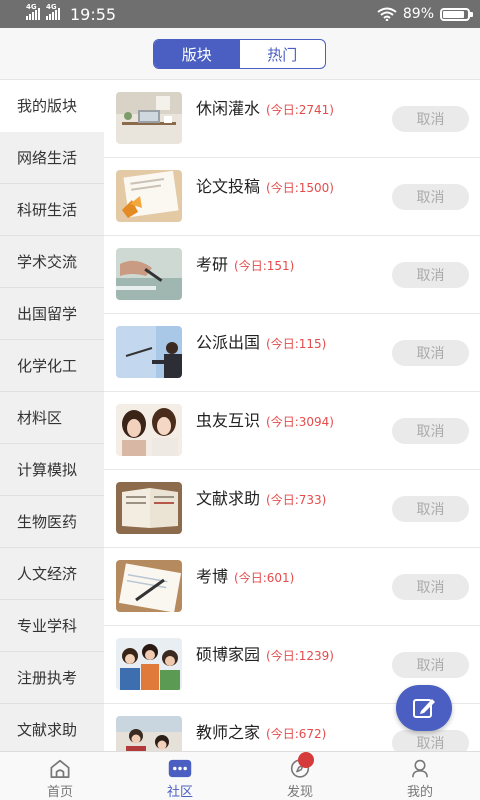 The width and height of the screenshot is (480, 800). What do you see at coordinates (52, 106) in the screenshot?
I see `sidebar-item-my-sections: 我的版块` at bounding box center [52, 106].